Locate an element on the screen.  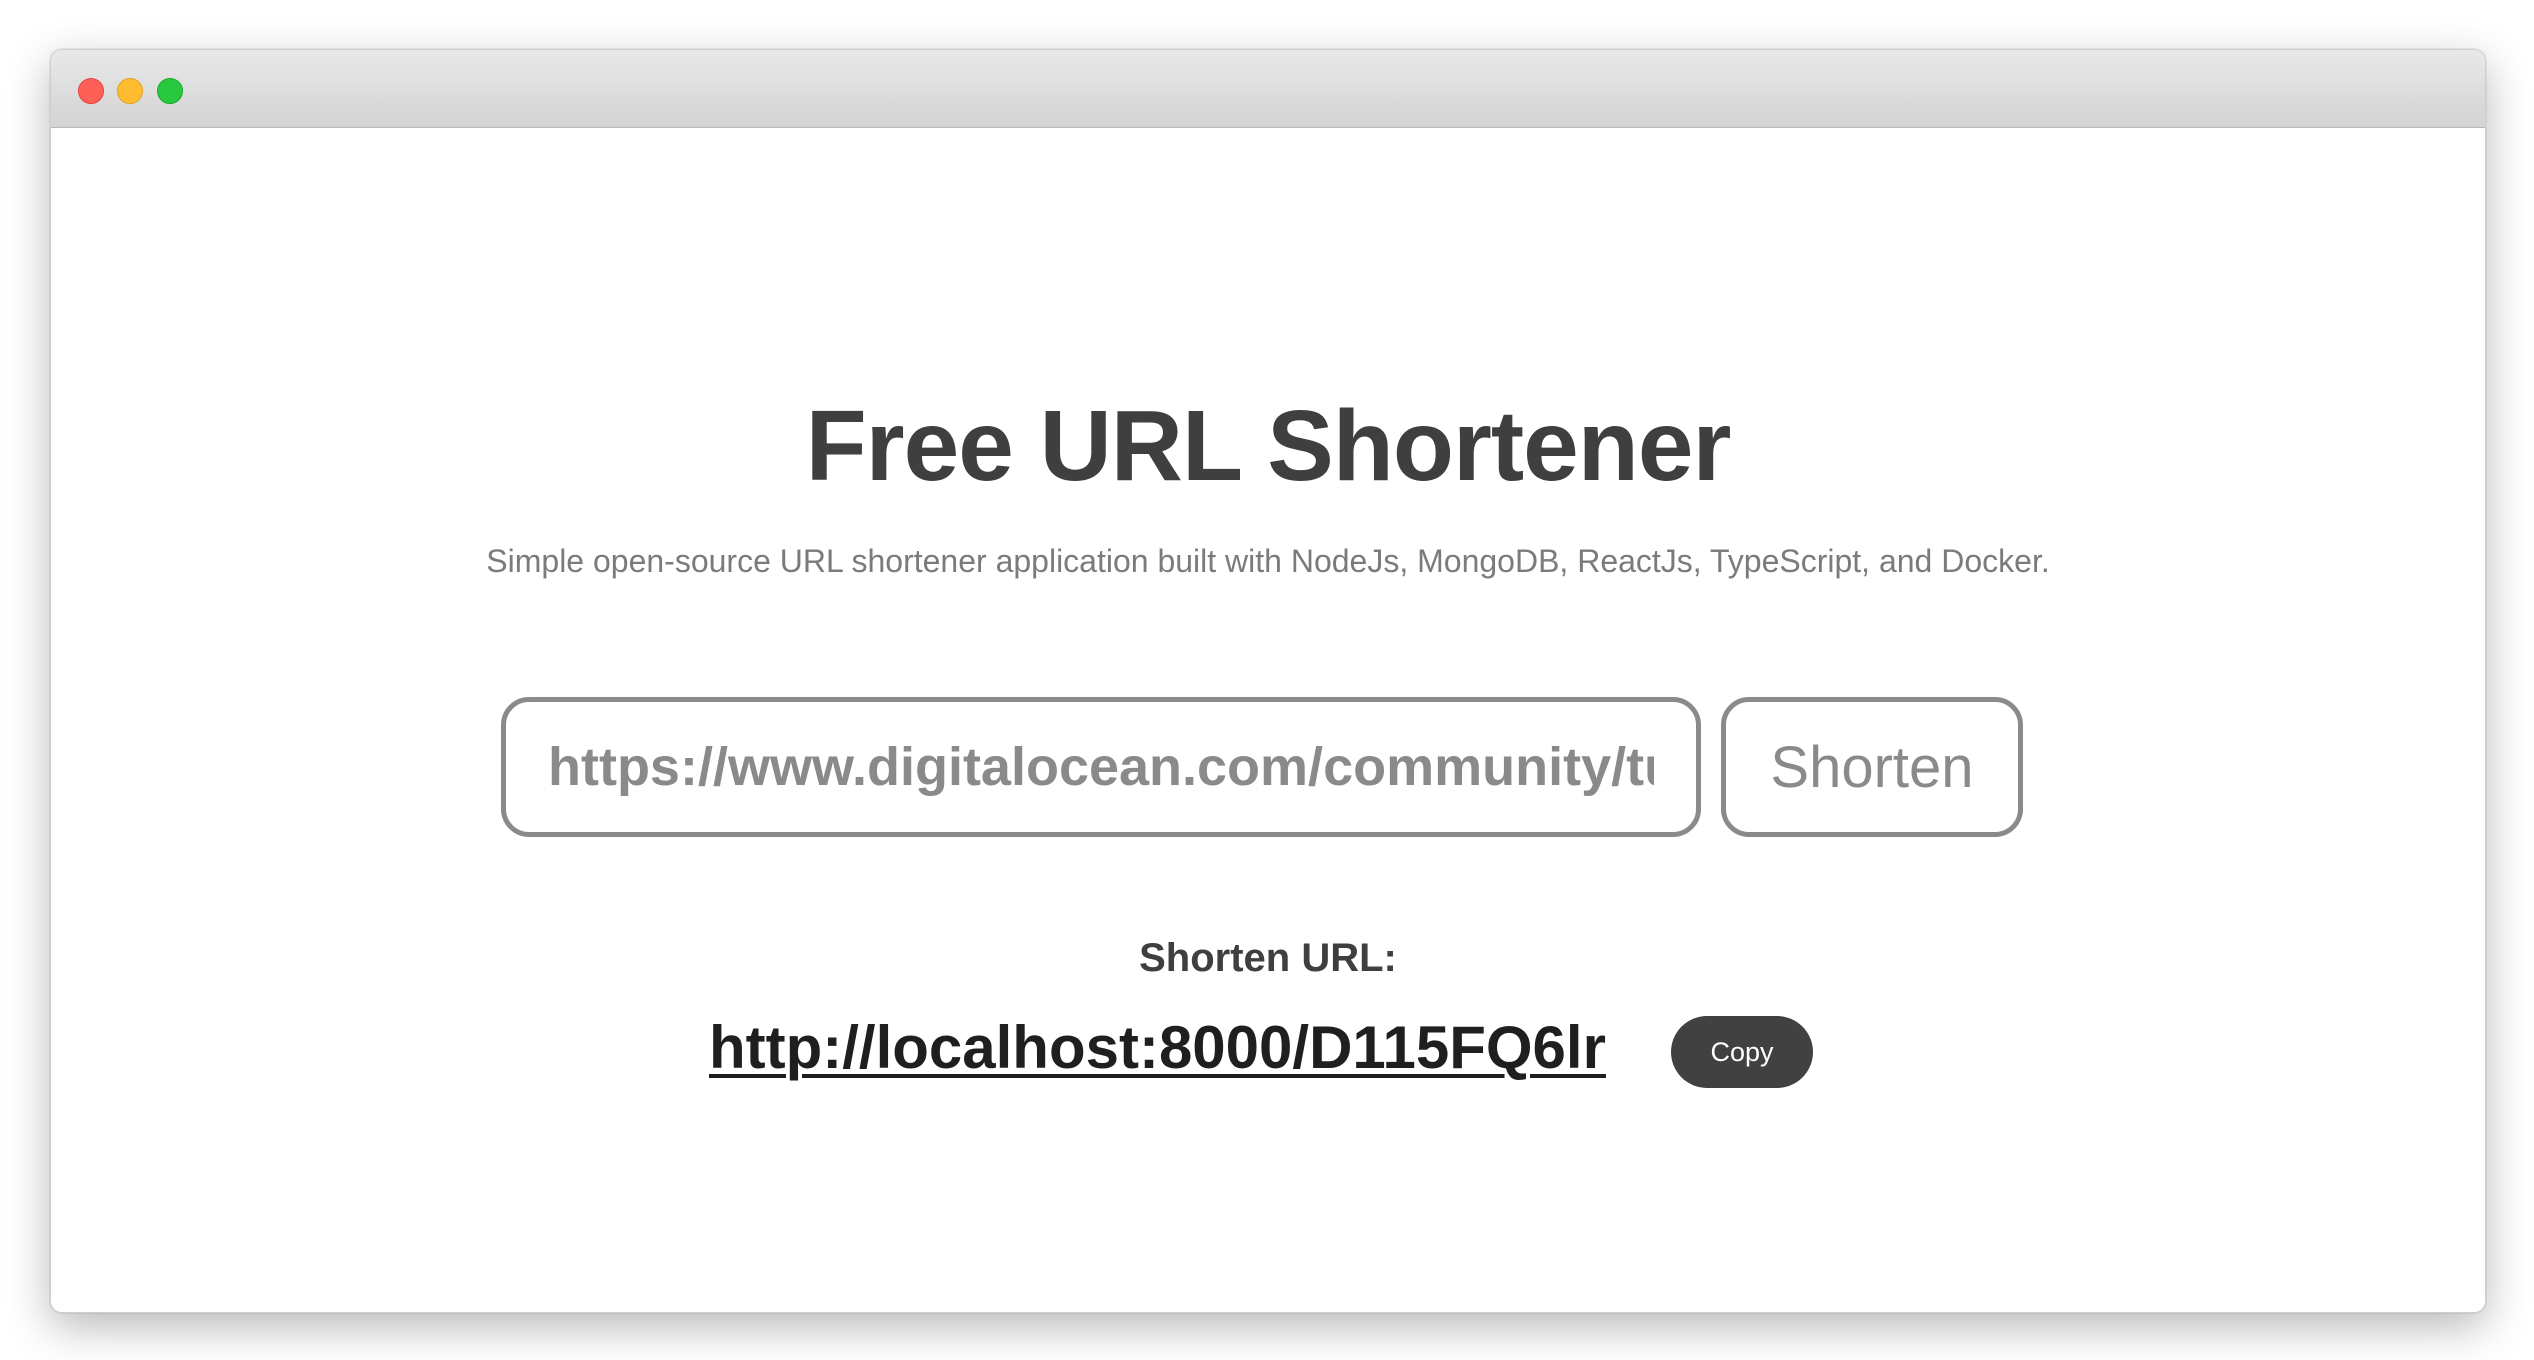
short-url-link: http://localhost:8000/D115FQ6lr is located at coordinates (1157, 1048).